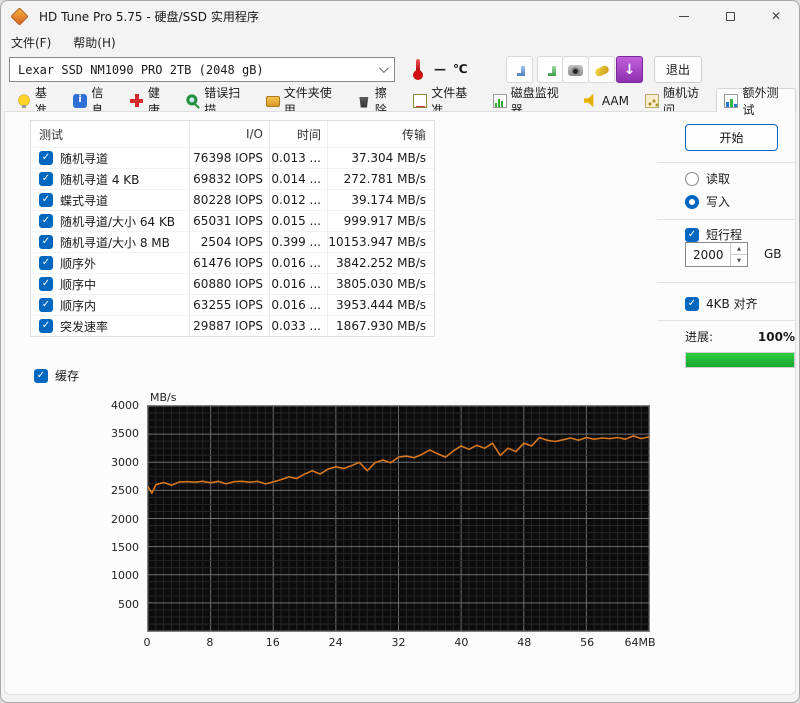 The height and width of the screenshot is (703, 800). I want to click on x-tick-label: 24, so click(335, 642).